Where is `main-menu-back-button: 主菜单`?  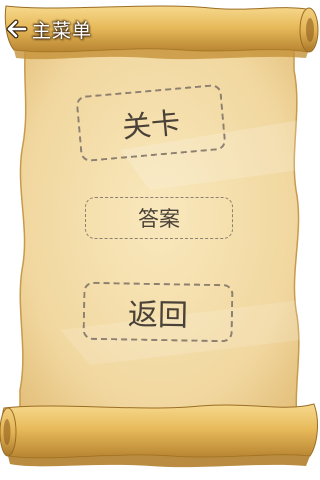 main-menu-back-button: 主菜单 is located at coordinates (49, 29).